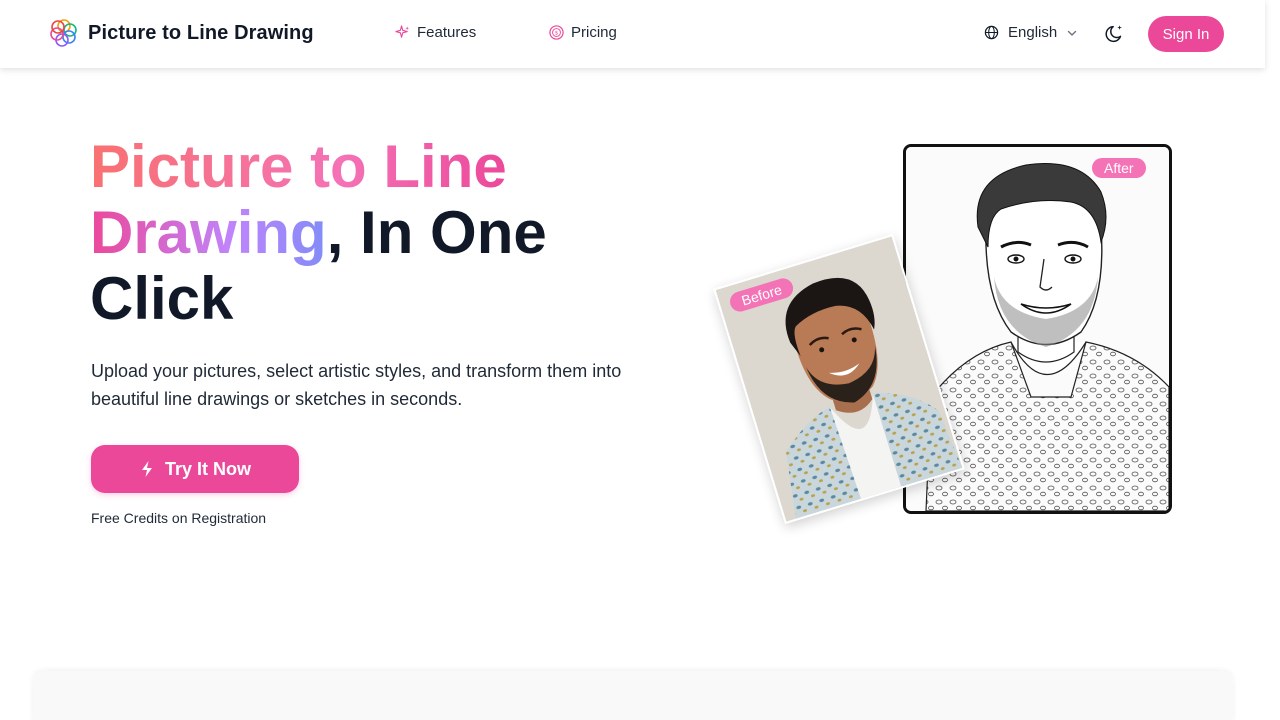 This screenshot has height=720, width=1280. I want to click on hero-title: Picture to Line Drawing, In One Click, so click(370, 233).